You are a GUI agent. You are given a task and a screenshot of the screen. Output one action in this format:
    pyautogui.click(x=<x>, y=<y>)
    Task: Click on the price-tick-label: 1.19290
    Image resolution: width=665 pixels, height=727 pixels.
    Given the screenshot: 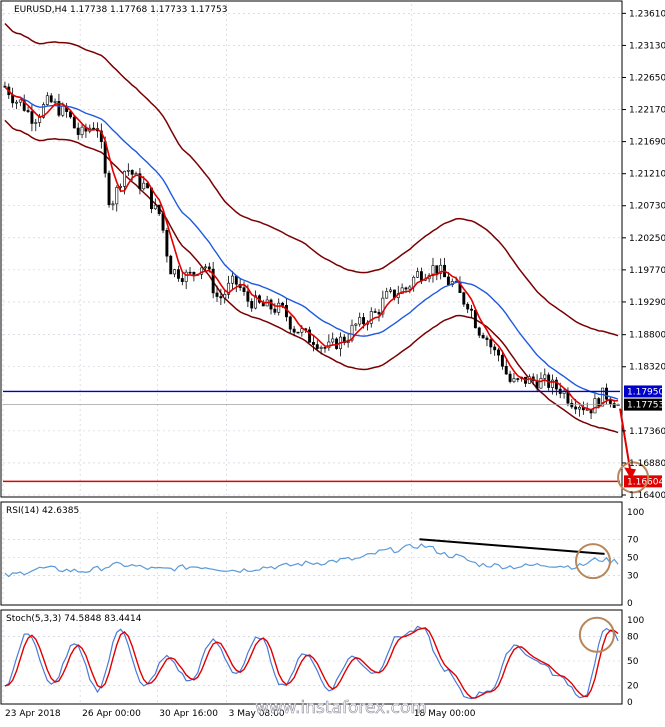 What is the action you would take?
    pyautogui.click(x=647, y=303)
    